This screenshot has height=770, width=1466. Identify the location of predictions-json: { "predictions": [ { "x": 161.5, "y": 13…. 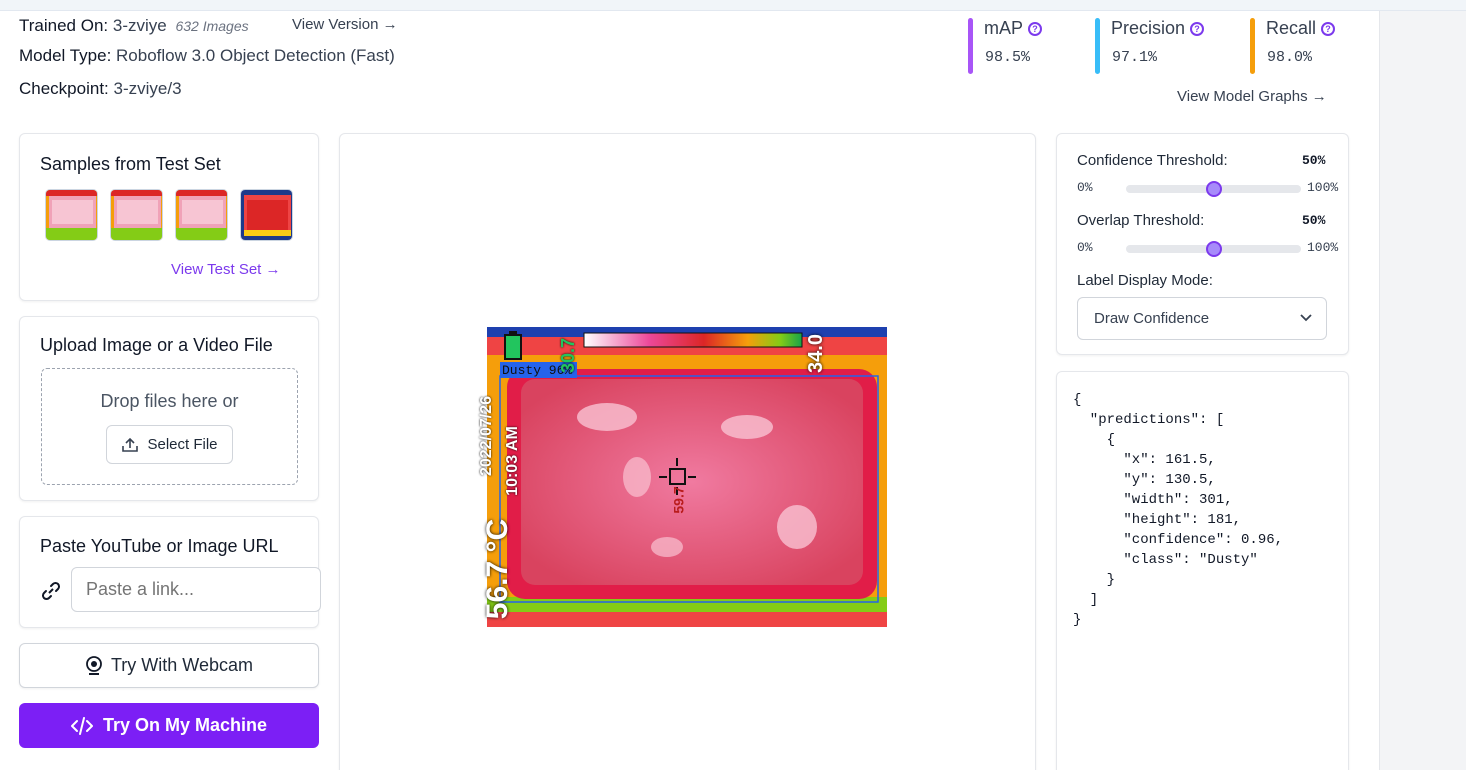
(1178, 510).